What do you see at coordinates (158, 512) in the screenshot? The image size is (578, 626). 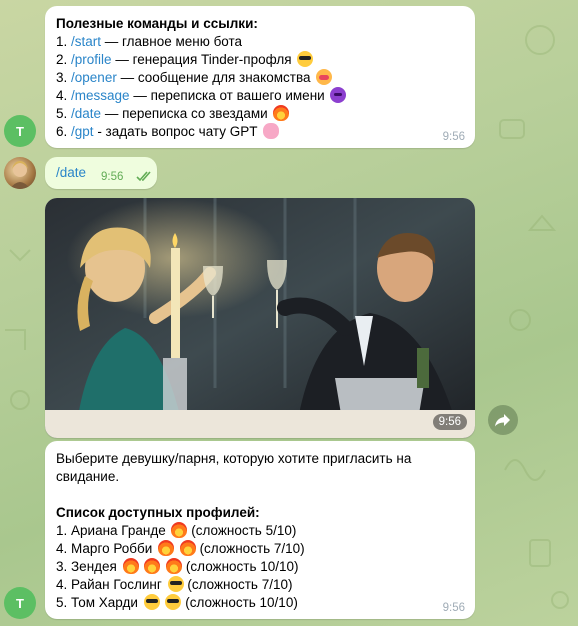 I see `profiles-list-title: Список доступных профилей:` at bounding box center [158, 512].